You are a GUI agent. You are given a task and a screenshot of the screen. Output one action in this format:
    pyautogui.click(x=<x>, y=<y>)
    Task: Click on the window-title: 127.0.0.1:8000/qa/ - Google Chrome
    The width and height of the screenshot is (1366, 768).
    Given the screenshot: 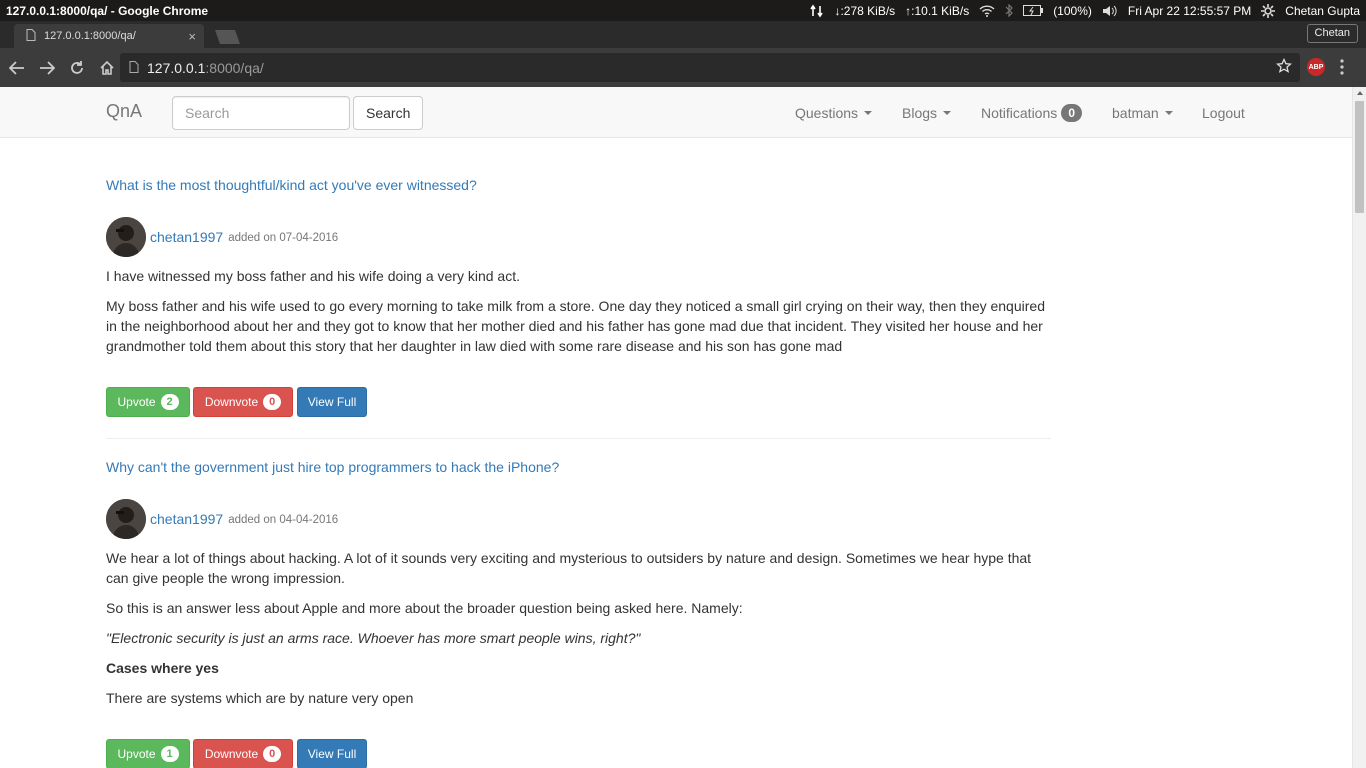 What is the action you would take?
    pyautogui.click(x=107, y=10)
    